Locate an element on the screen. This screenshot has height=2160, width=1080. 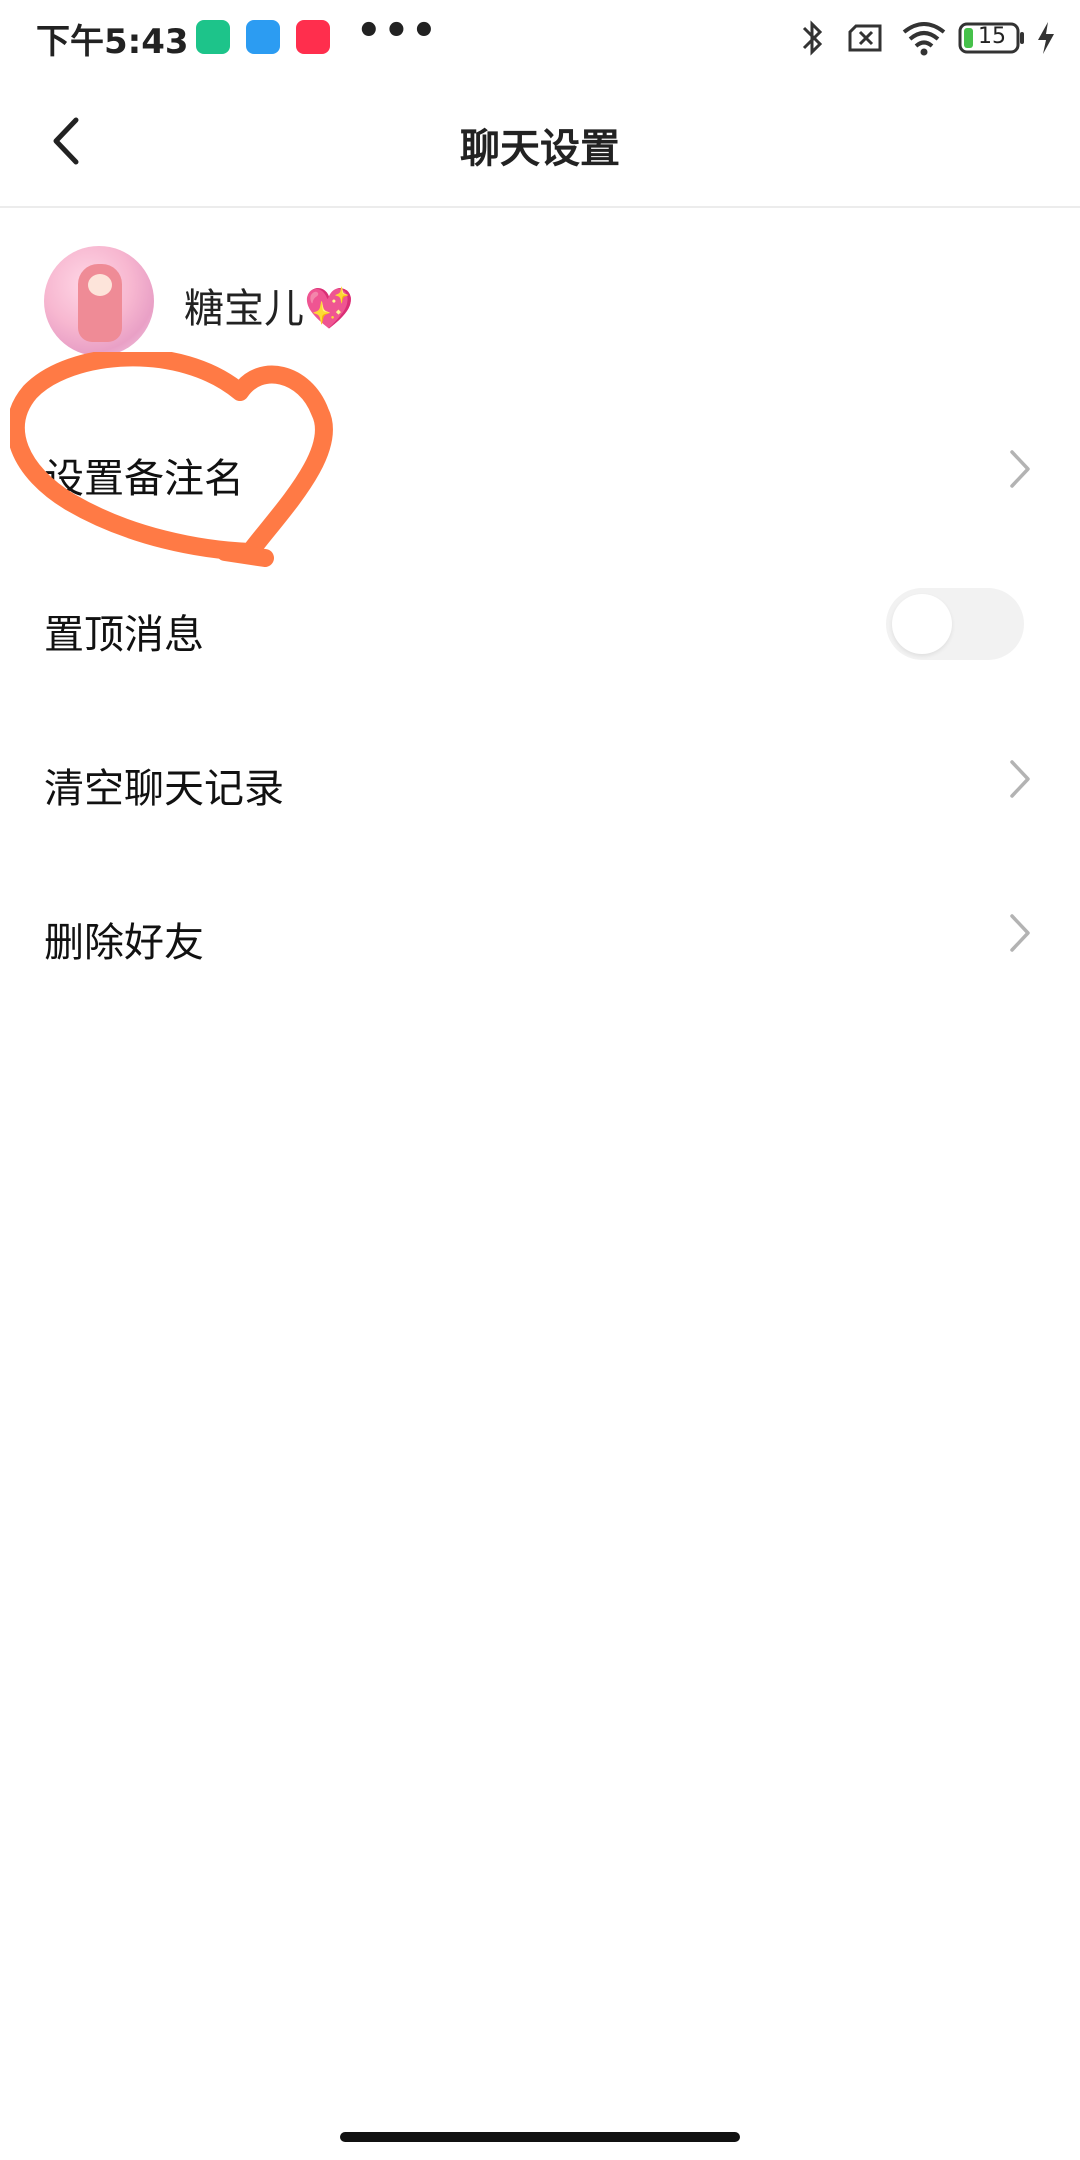
pin-message-label: 置顶消息 is located at coordinates (124, 635).